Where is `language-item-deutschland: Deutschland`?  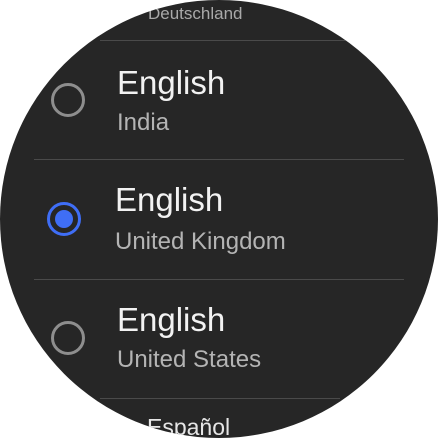 language-item-deutschland: Deutschland is located at coordinates (219, 20).